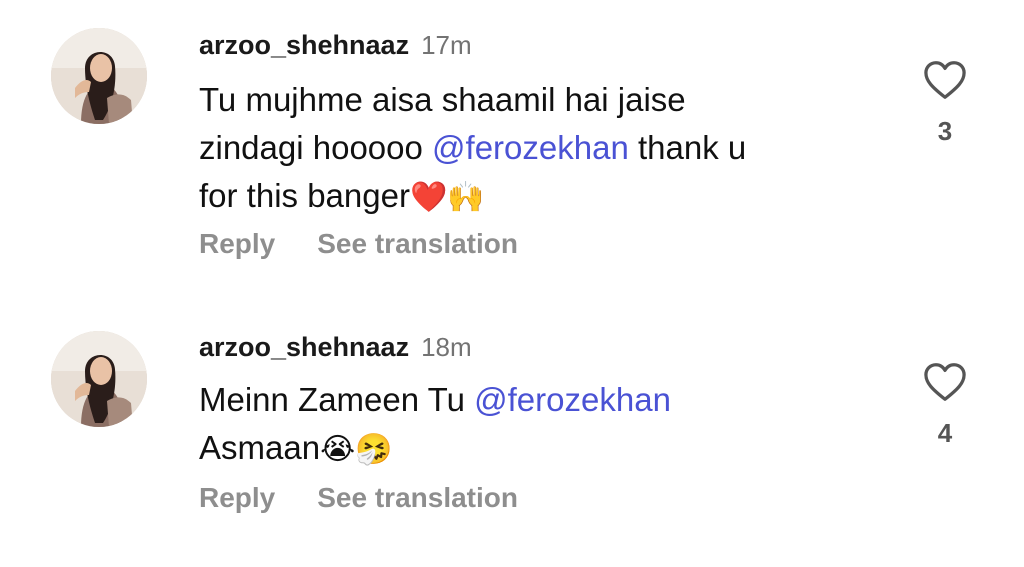 Image resolution: width=1024 pixels, height=567 pixels. Describe the element at coordinates (417, 498) in the screenshot. I see `see-translation-button: See translation` at that location.